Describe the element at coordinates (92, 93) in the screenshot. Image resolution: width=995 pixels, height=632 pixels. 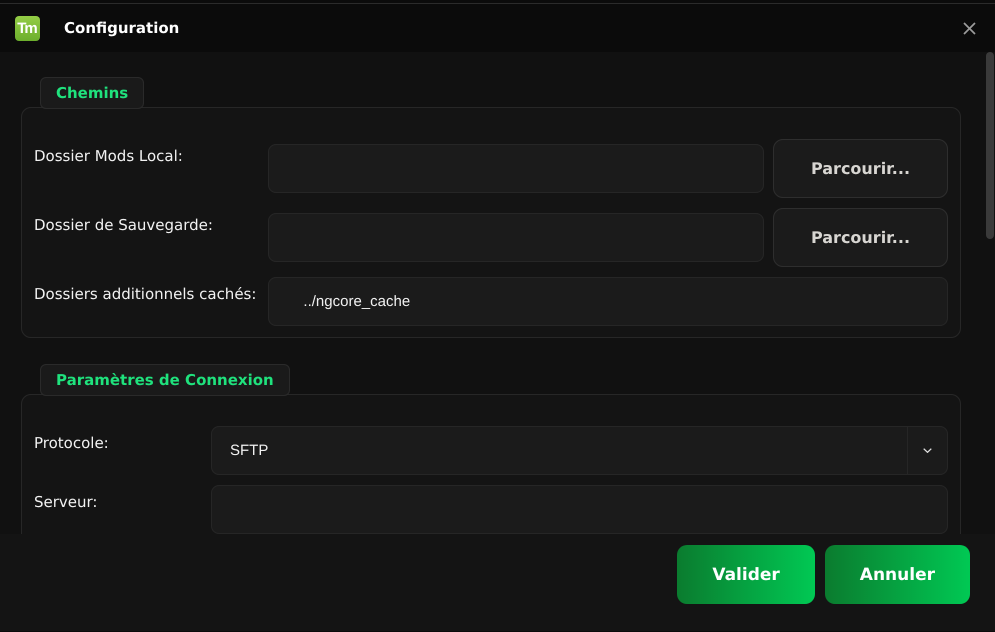
I see `section-title: Chemins` at that location.